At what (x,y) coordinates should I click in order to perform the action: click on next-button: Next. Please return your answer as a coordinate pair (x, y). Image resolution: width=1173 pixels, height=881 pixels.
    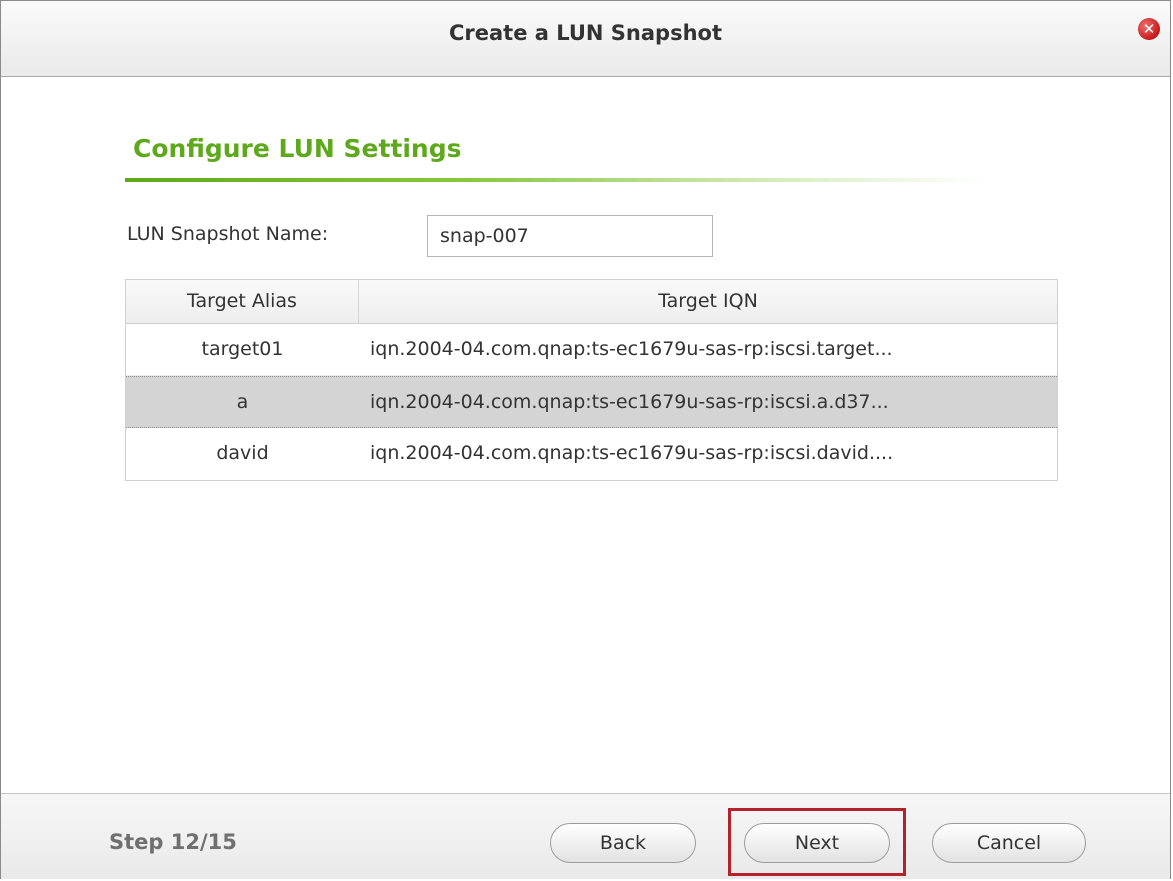
    Looking at the image, I should click on (817, 843).